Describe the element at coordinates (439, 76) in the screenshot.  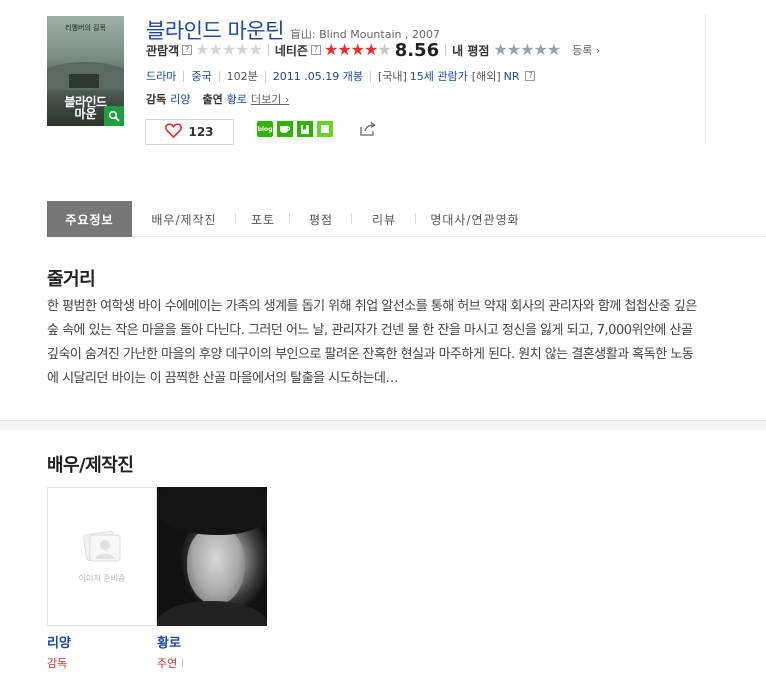
I see `domestic-rating-link: 15세 관람가` at that location.